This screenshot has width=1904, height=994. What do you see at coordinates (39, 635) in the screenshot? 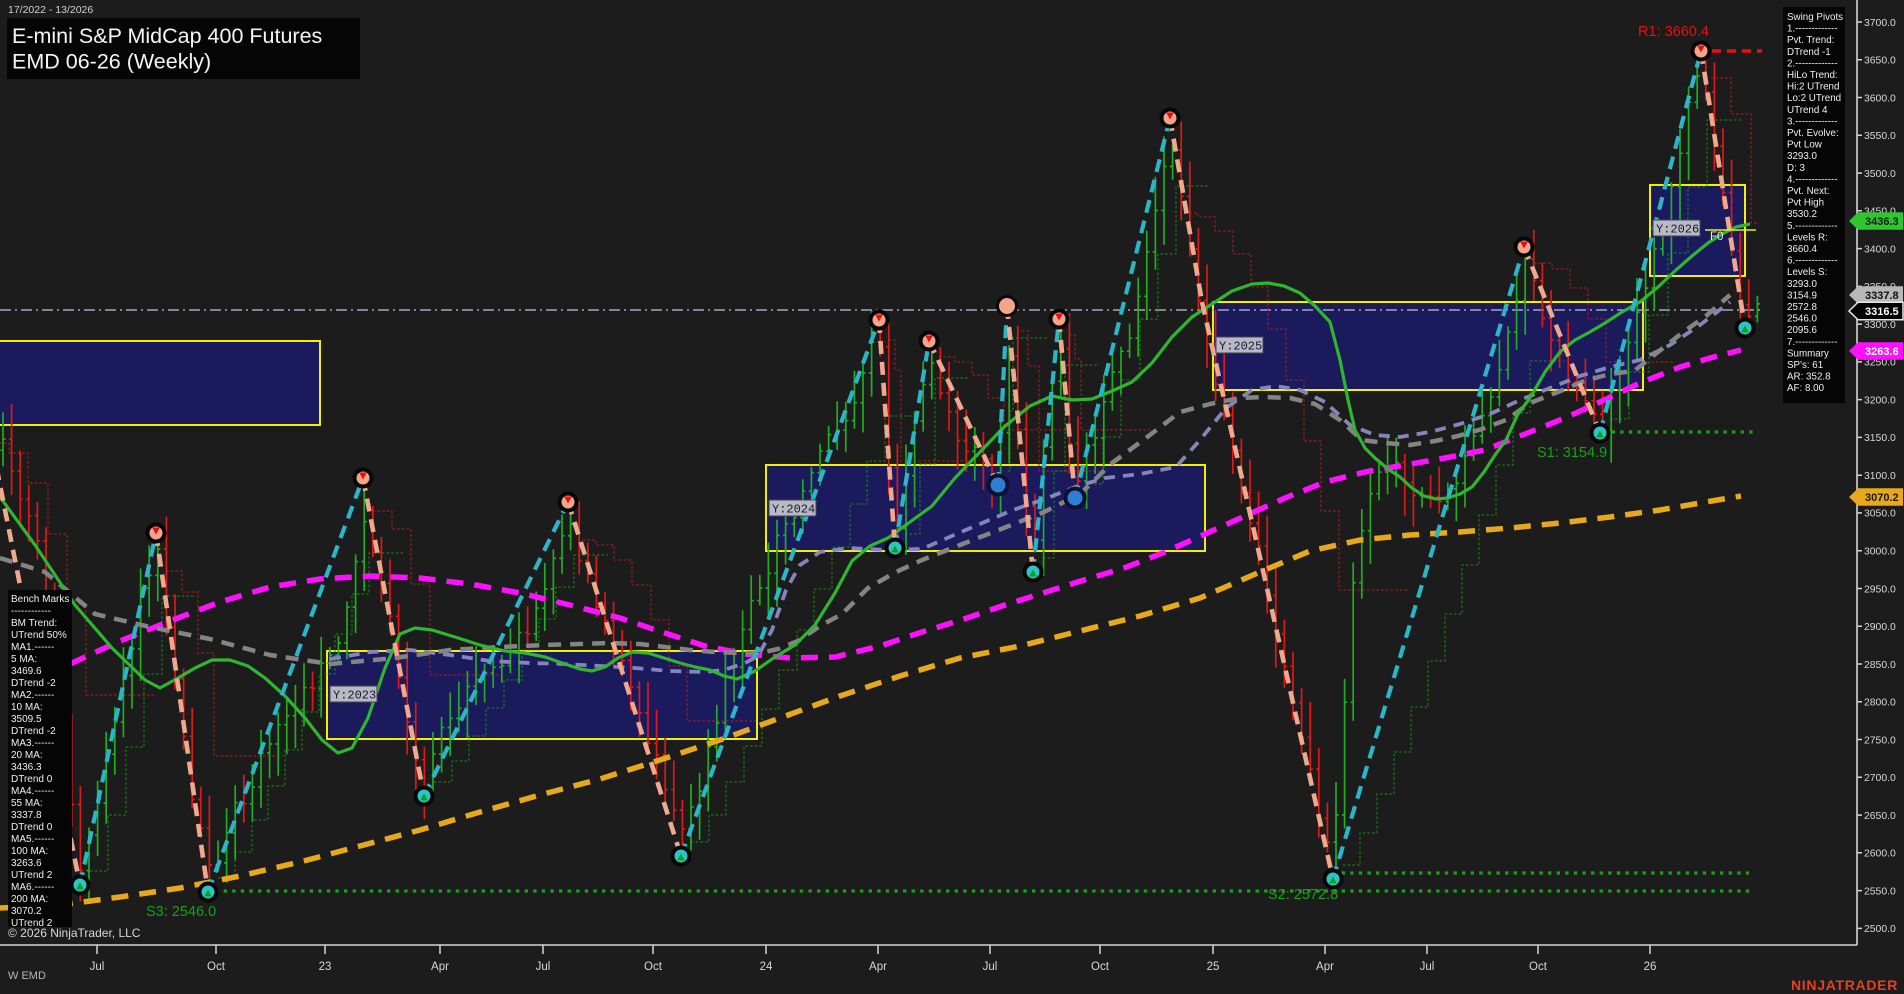
I see `svg-text: UTrend 50%` at bounding box center [39, 635].